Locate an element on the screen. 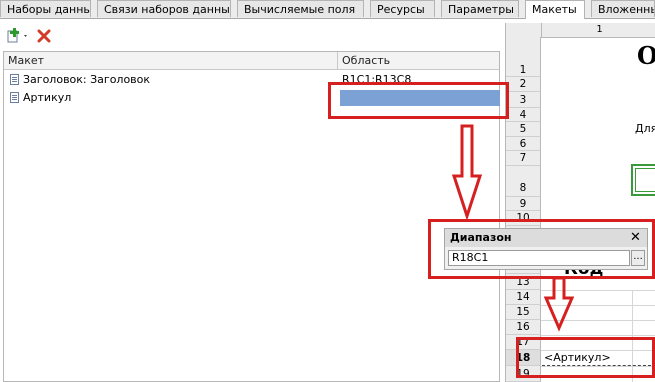 The width and height of the screenshot is (655, 382). row-number: 4 is located at coordinates (523, 115).